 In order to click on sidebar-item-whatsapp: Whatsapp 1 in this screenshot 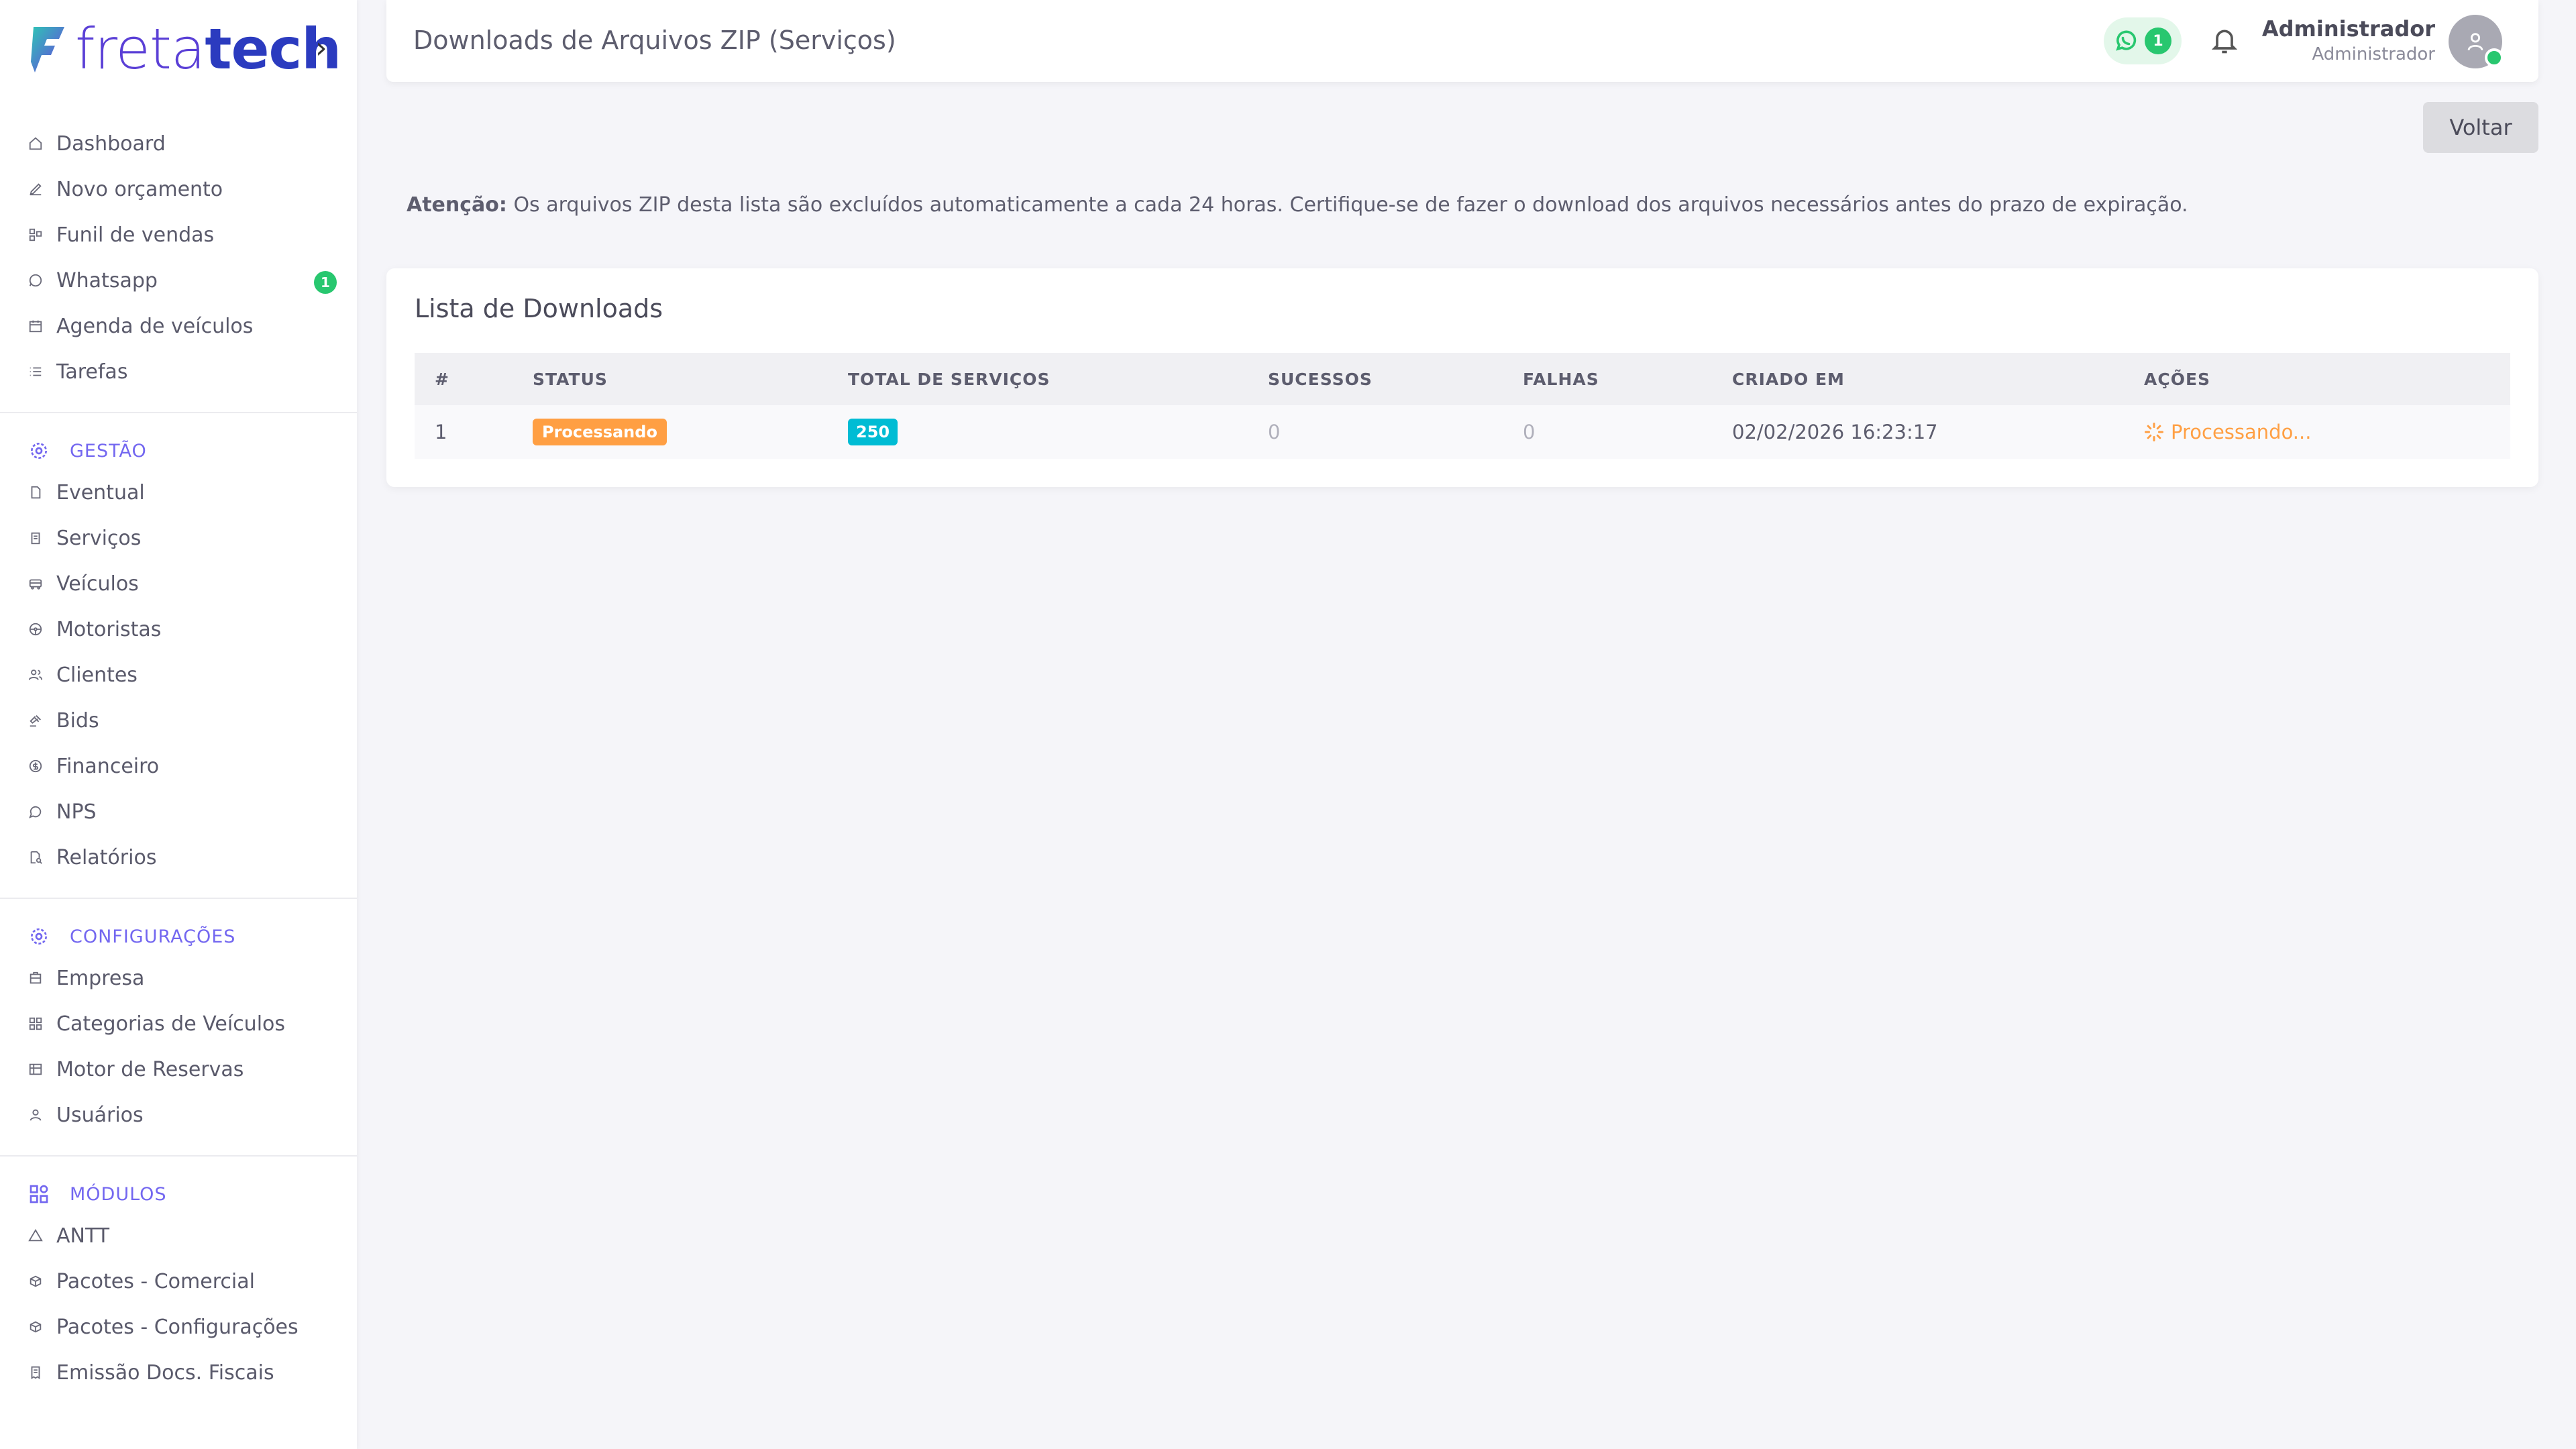, I will do `click(178, 280)`.